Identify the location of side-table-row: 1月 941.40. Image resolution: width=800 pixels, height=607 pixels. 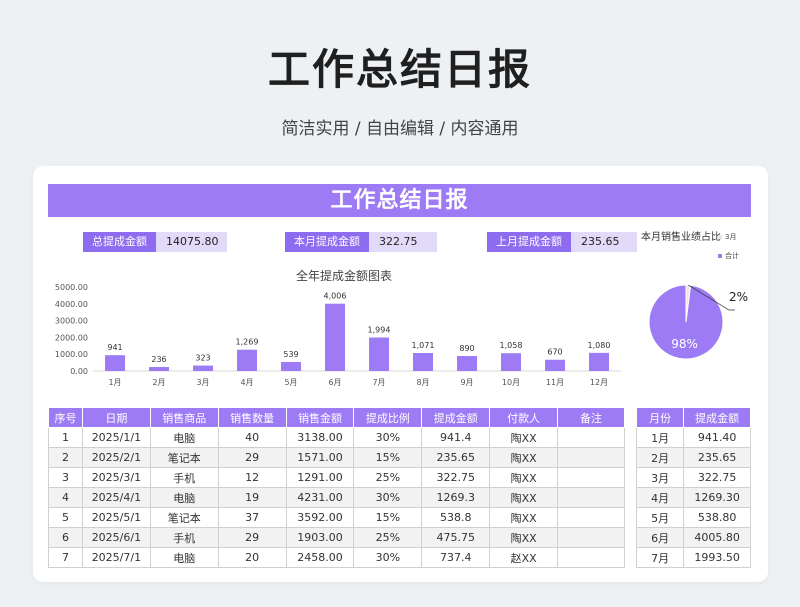
(693, 437).